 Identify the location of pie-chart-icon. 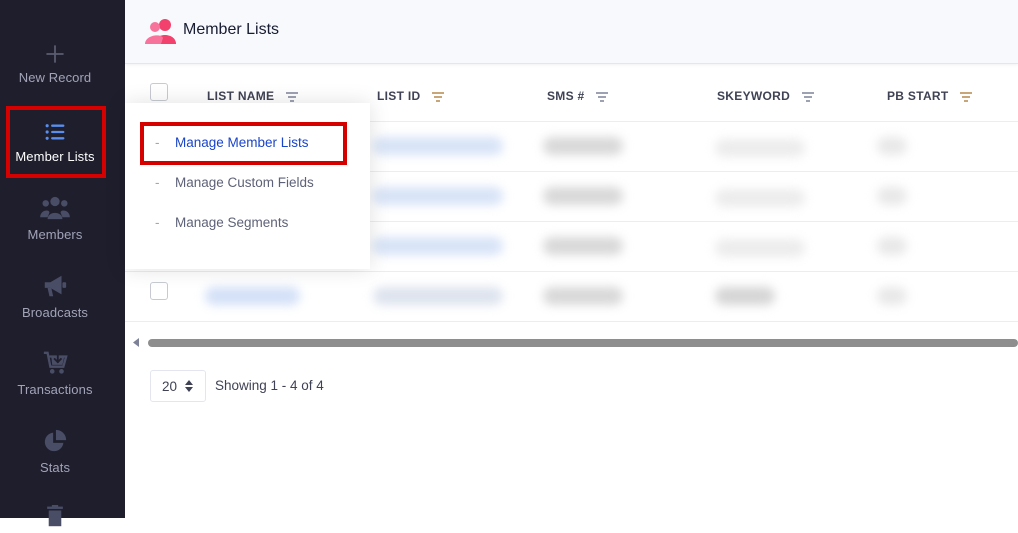
(55, 440).